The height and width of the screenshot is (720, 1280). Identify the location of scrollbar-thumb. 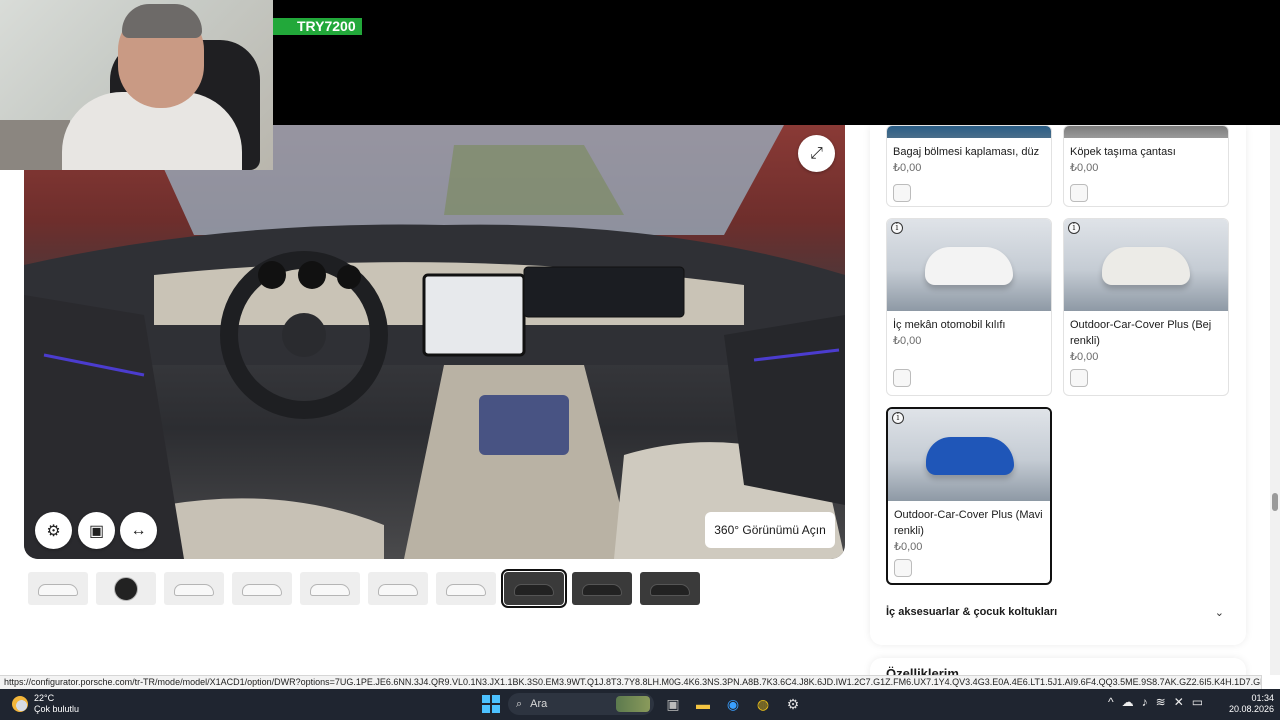
(1275, 502).